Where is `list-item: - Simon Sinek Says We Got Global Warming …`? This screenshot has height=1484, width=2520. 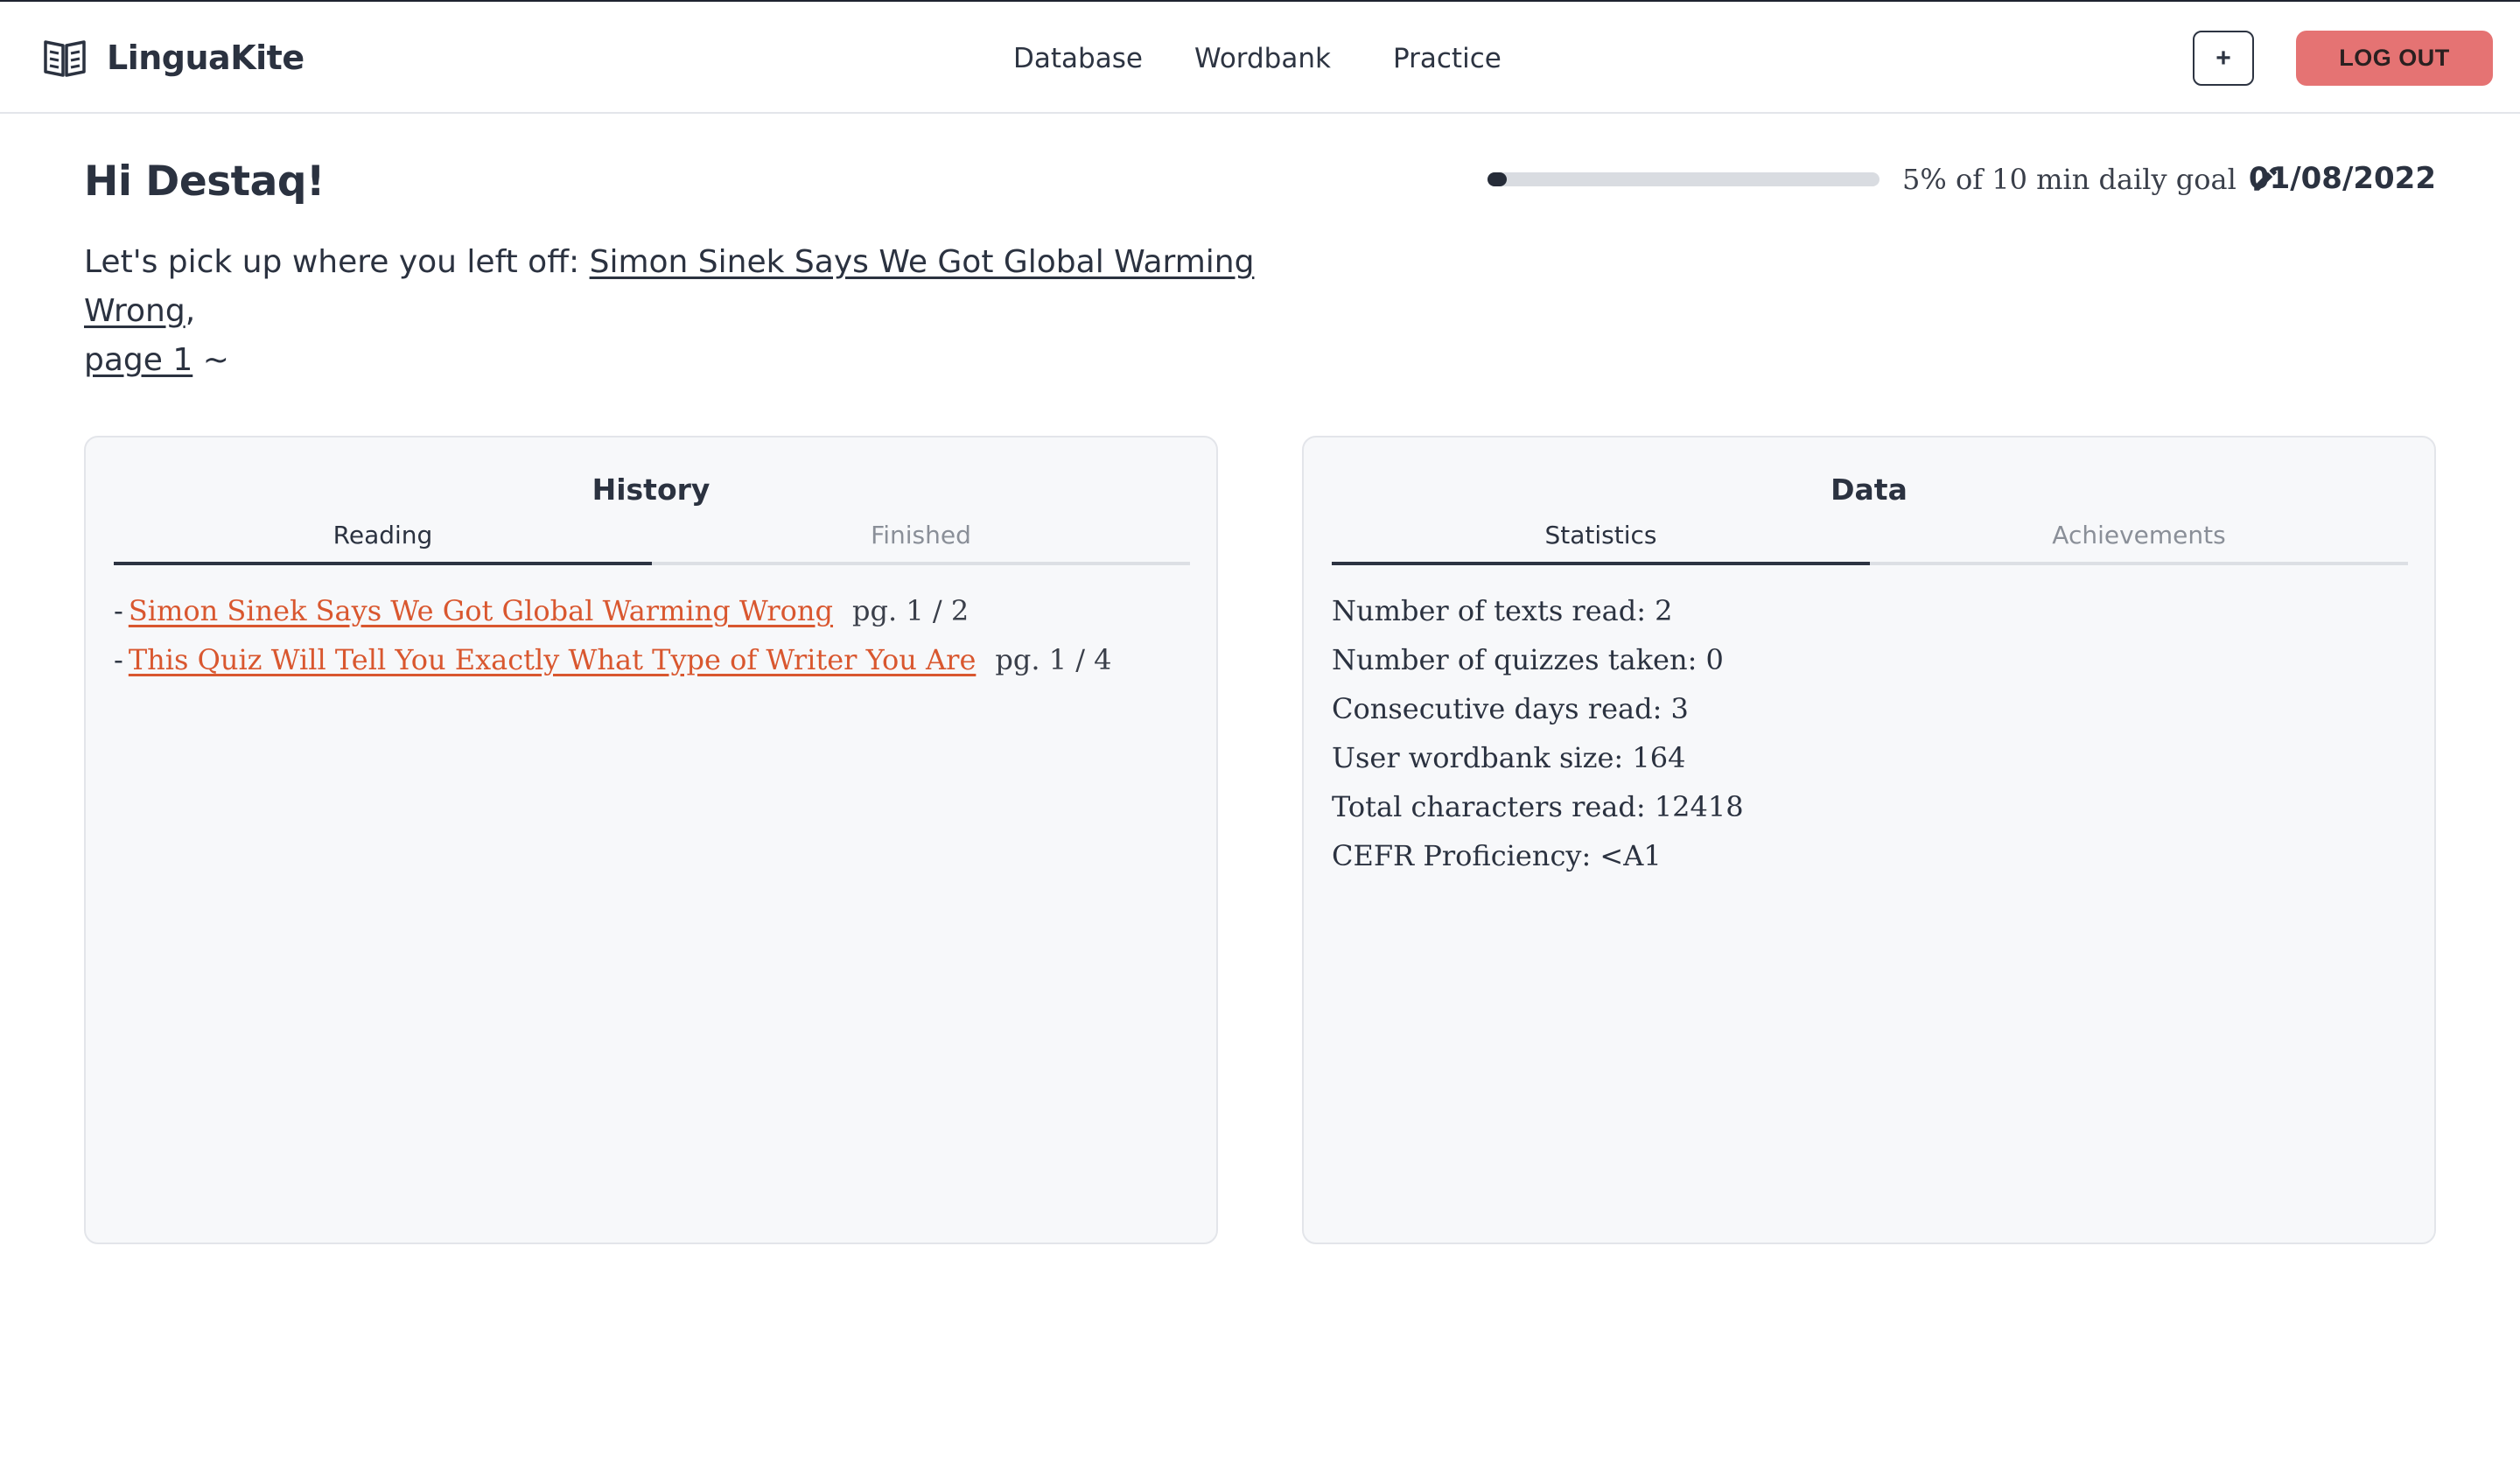
list-item: - Simon Sinek Says We Got Global Warming … is located at coordinates (652, 610).